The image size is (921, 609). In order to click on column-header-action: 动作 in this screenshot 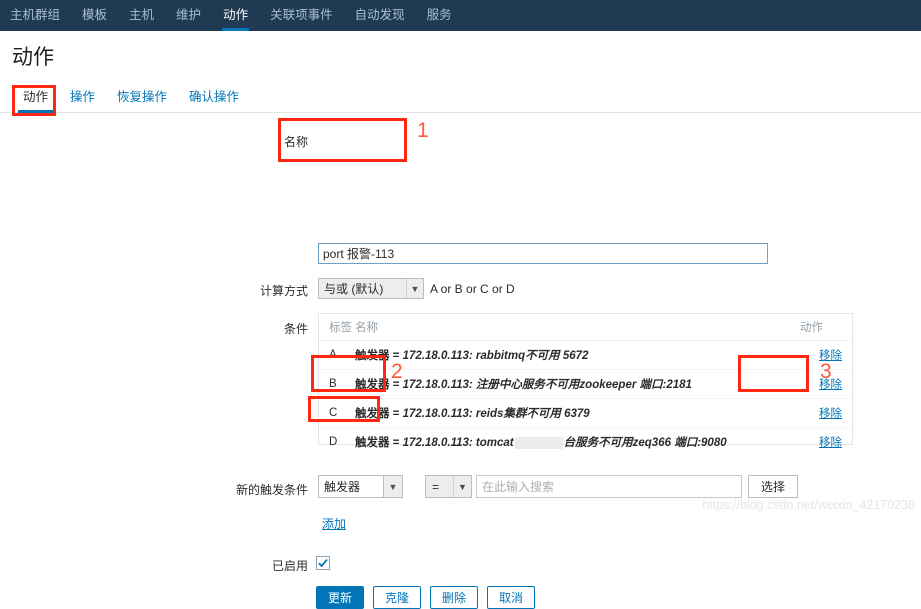, I will do `click(826, 327)`.